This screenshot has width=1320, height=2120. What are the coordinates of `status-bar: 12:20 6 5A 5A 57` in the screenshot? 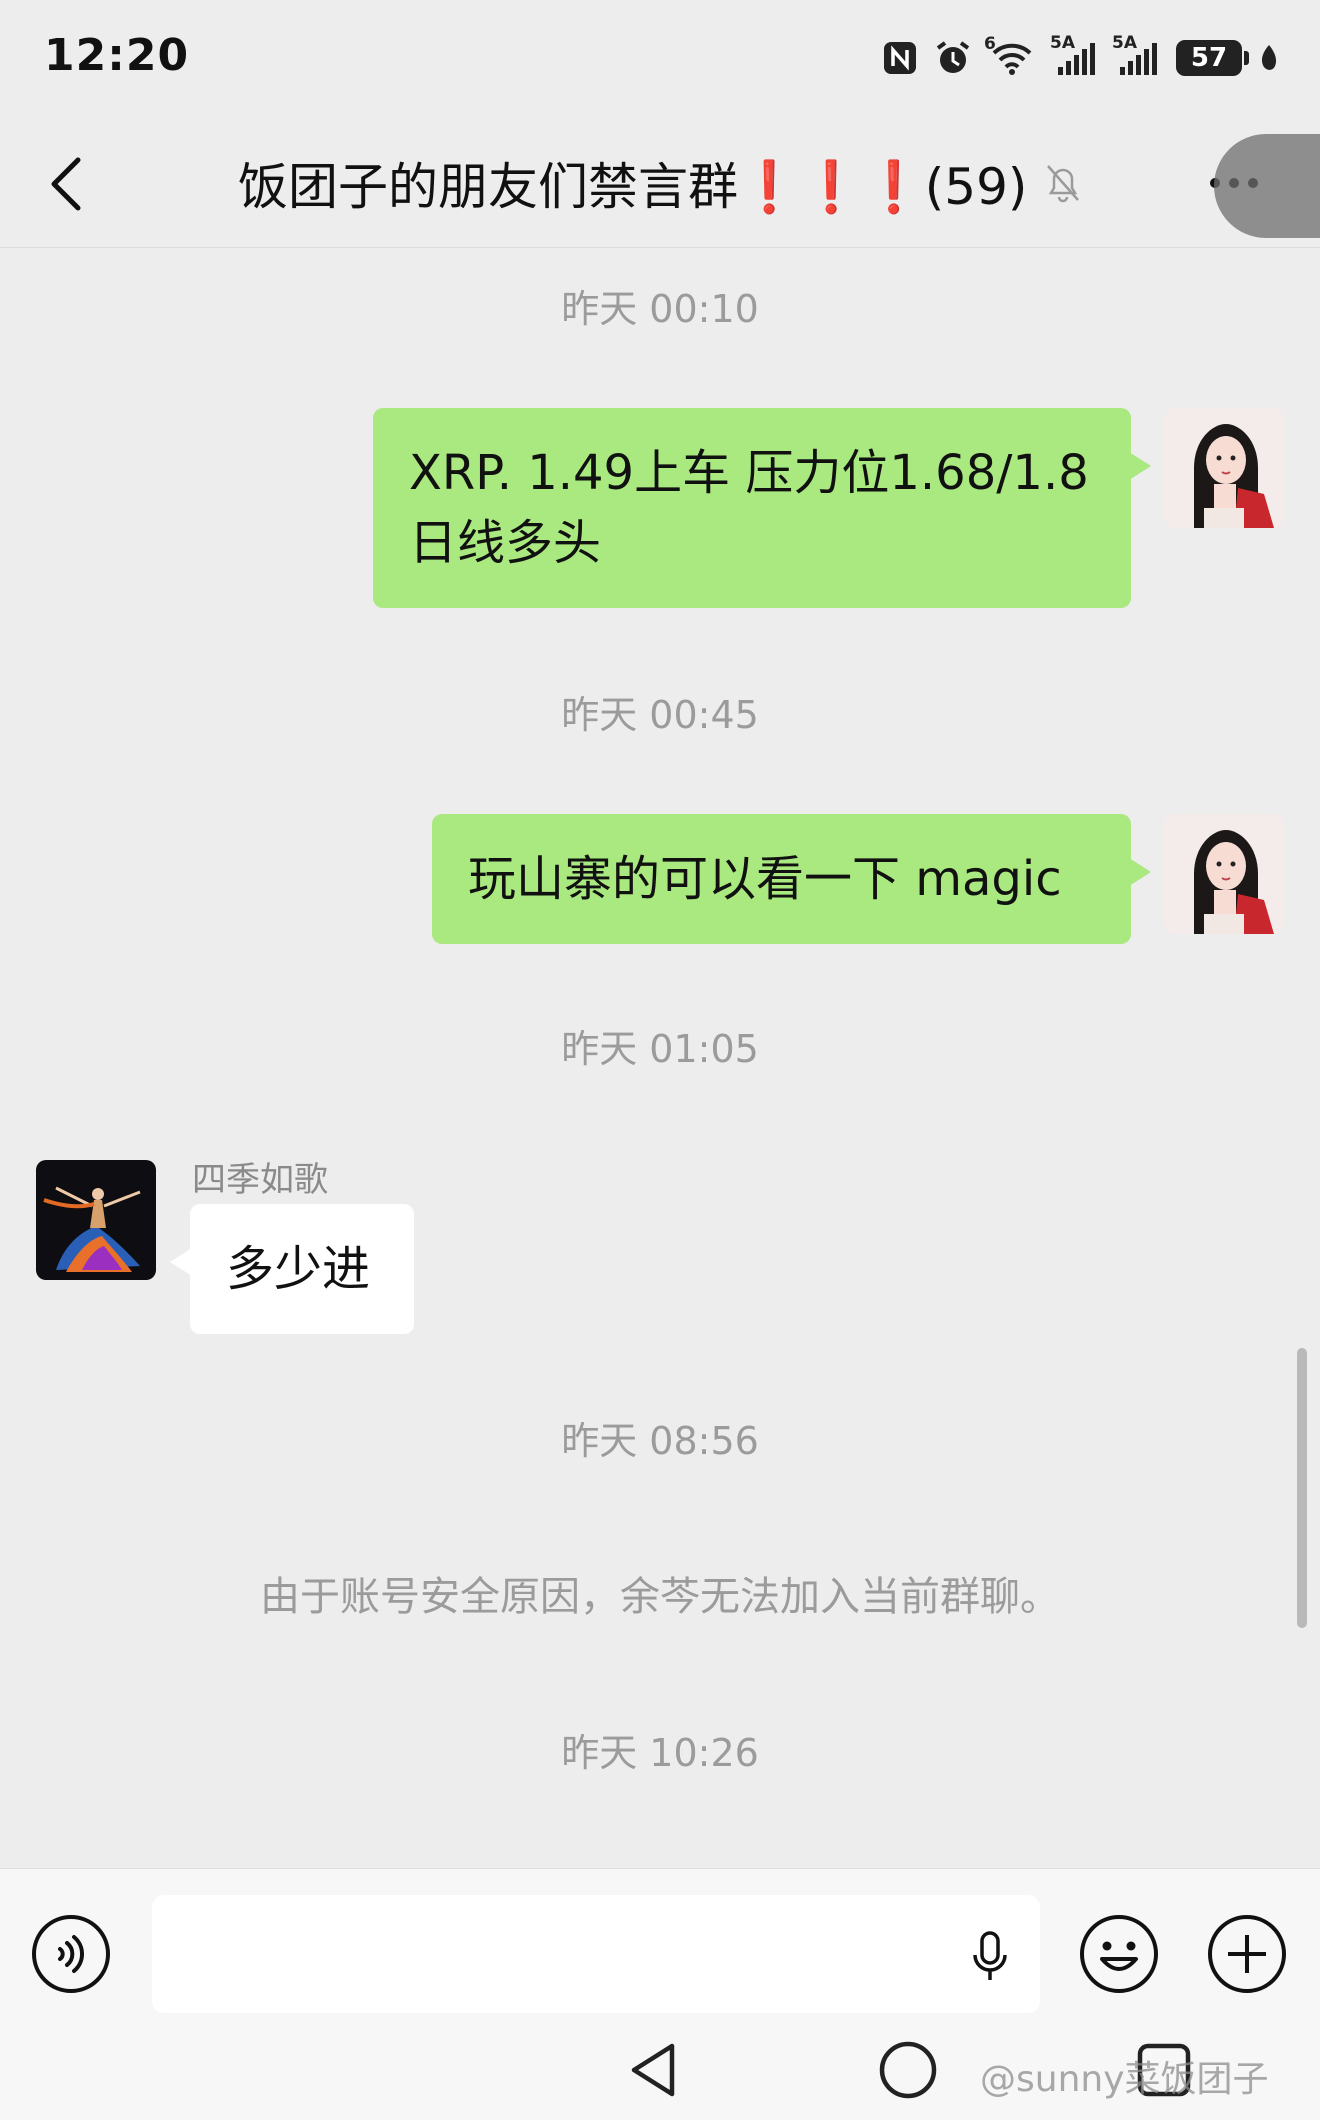 It's located at (660, 59).